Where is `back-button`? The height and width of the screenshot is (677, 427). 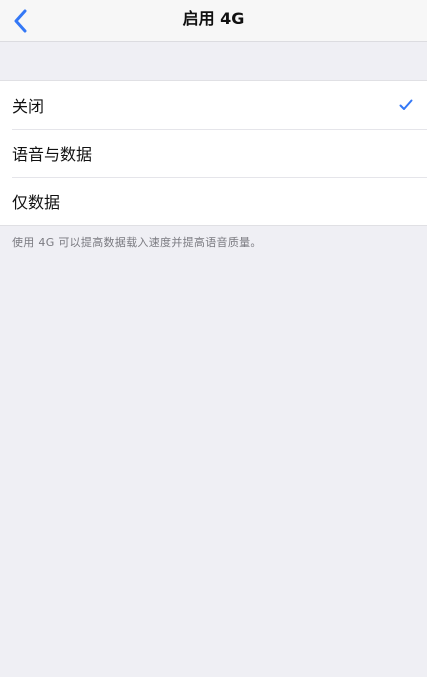 back-button is located at coordinates (20, 21).